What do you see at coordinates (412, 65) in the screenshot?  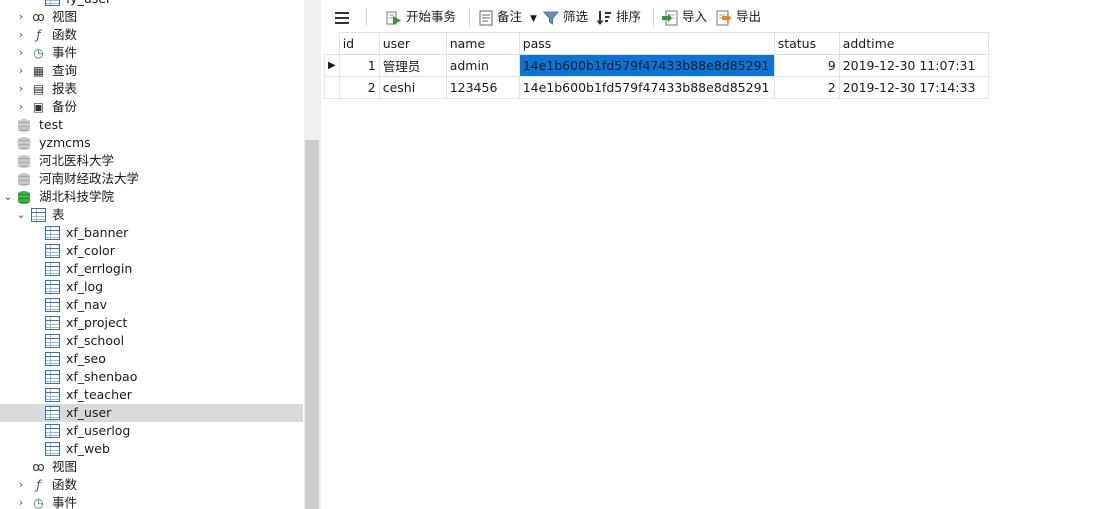 I see `cell-user: 管理员` at bounding box center [412, 65].